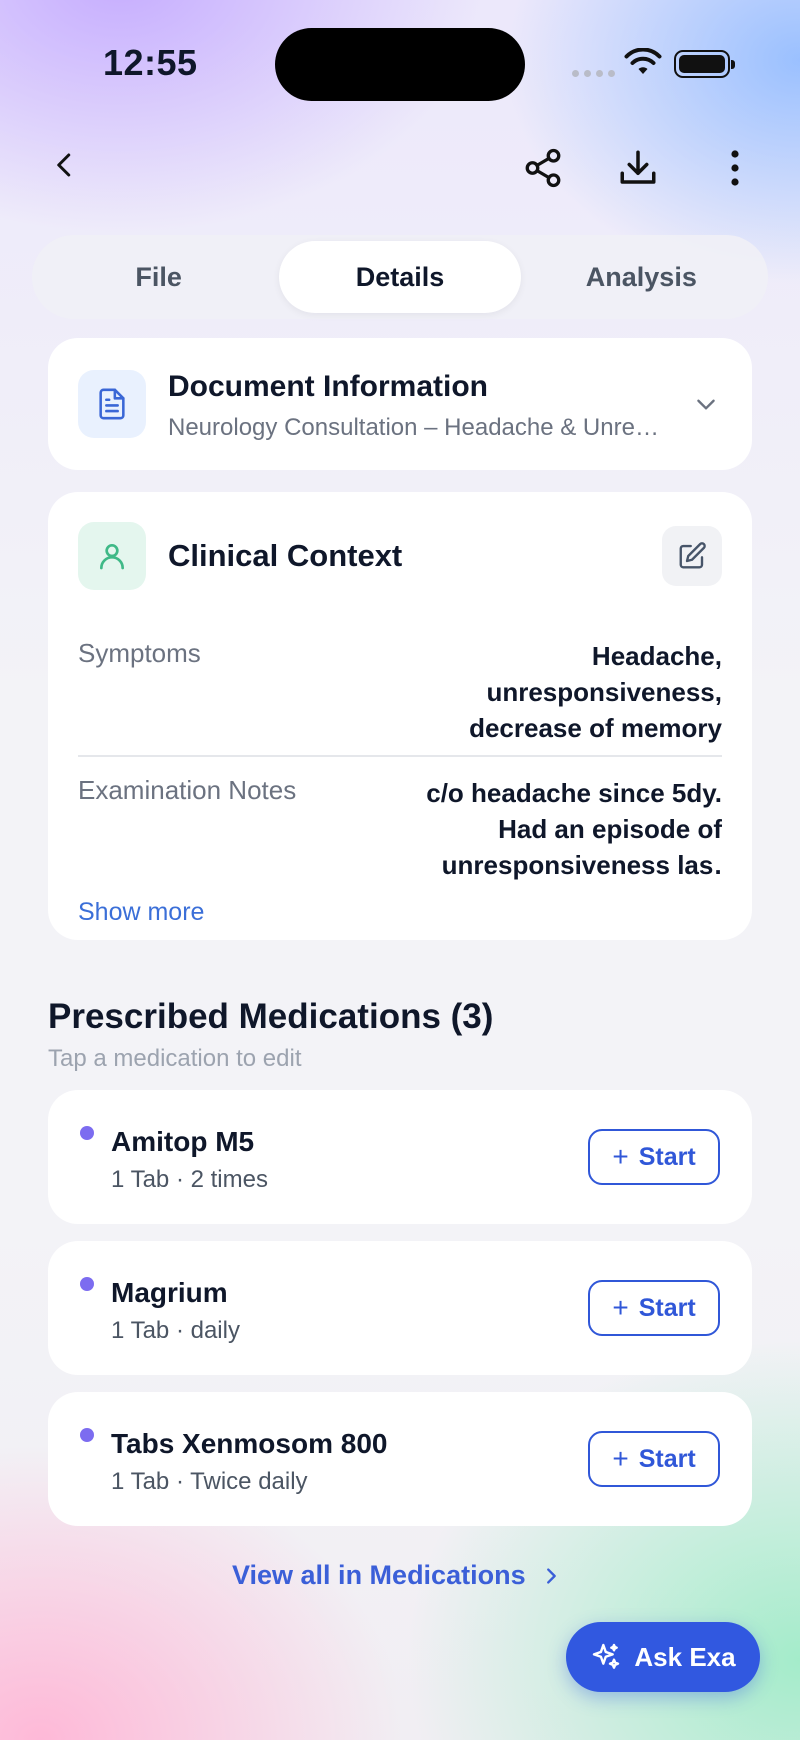 The image size is (800, 1740). I want to click on expand-chevron, so click(706, 404).